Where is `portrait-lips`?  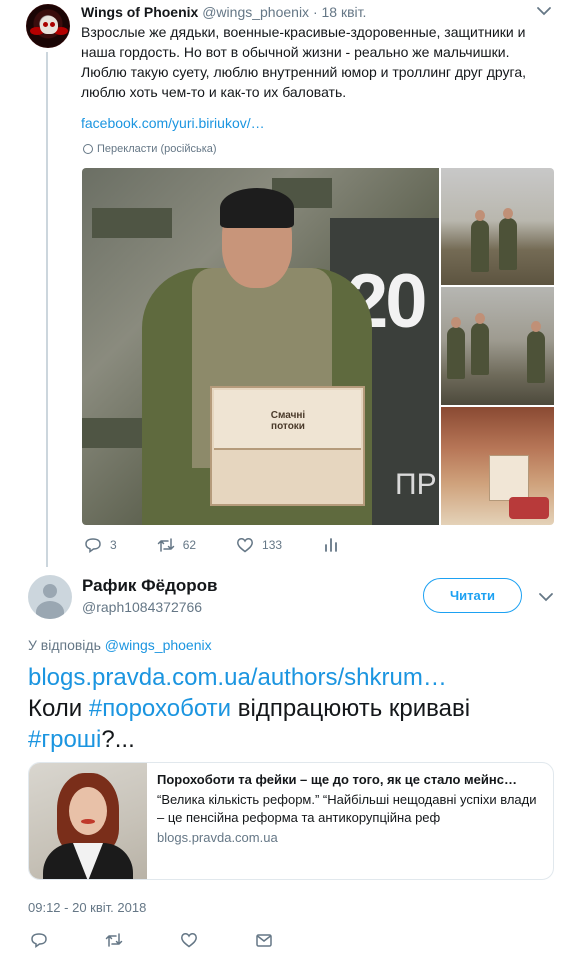 portrait-lips is located at coordinates (88, 821).